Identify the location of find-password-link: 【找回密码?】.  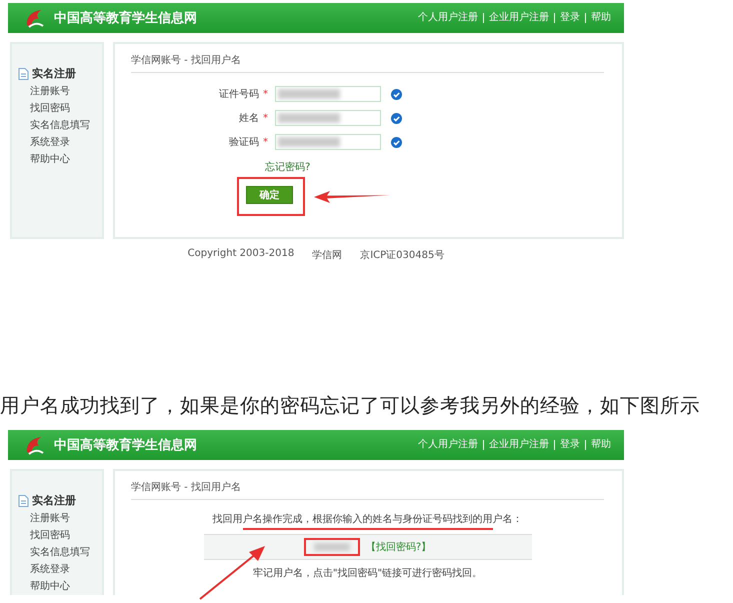
(399, 547).